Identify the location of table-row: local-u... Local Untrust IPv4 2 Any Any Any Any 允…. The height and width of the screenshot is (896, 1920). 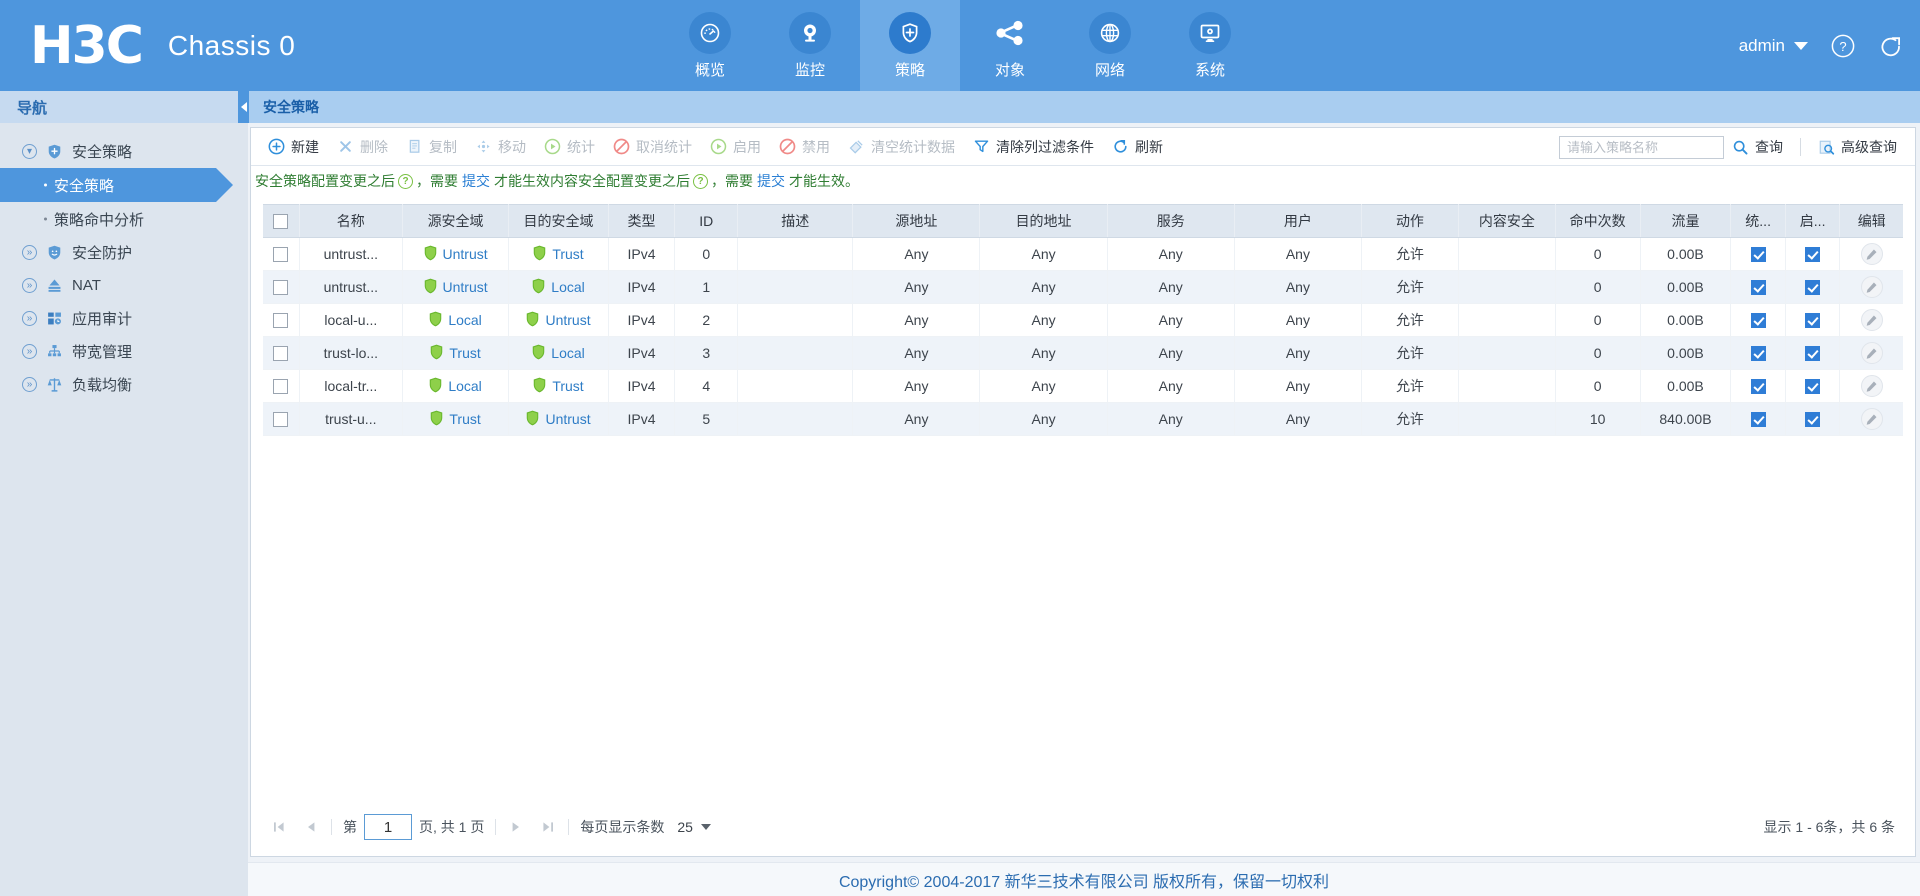
(1083, 320).